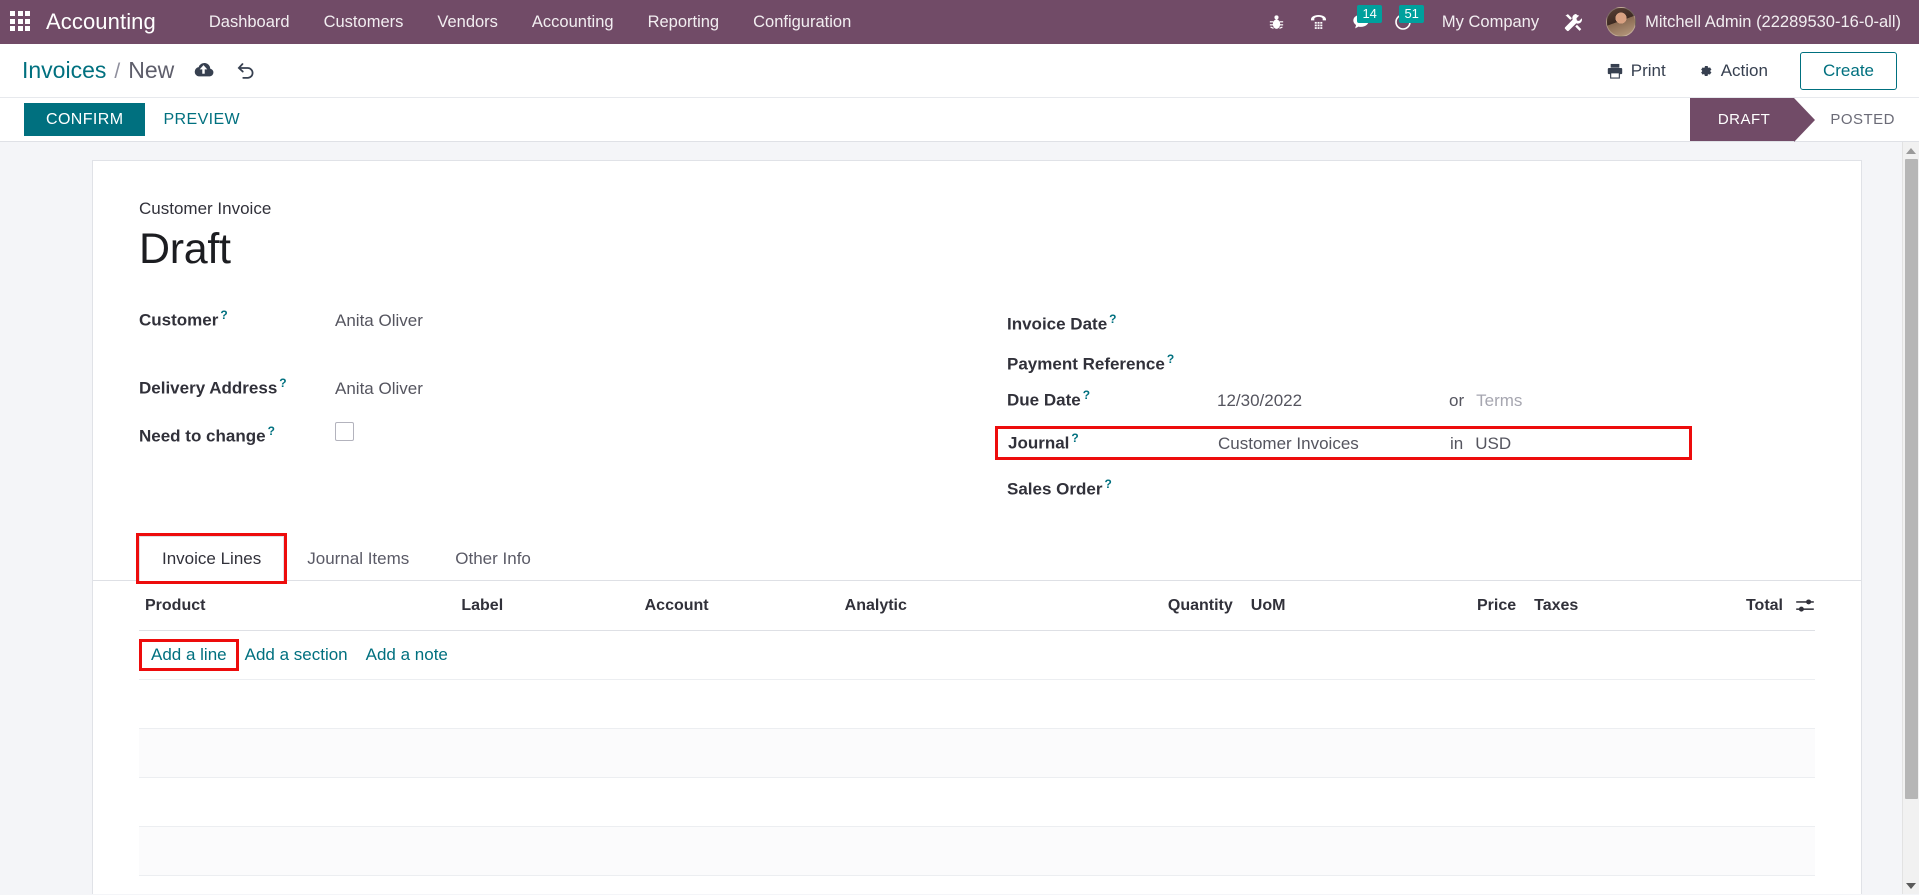 Image resolution: width=1919 pixels, height=895 pixels. What do you see at coordinates (224, 70) in the screenshot?
I see `record-save-discard-actions` at bounding box center [224, 70].